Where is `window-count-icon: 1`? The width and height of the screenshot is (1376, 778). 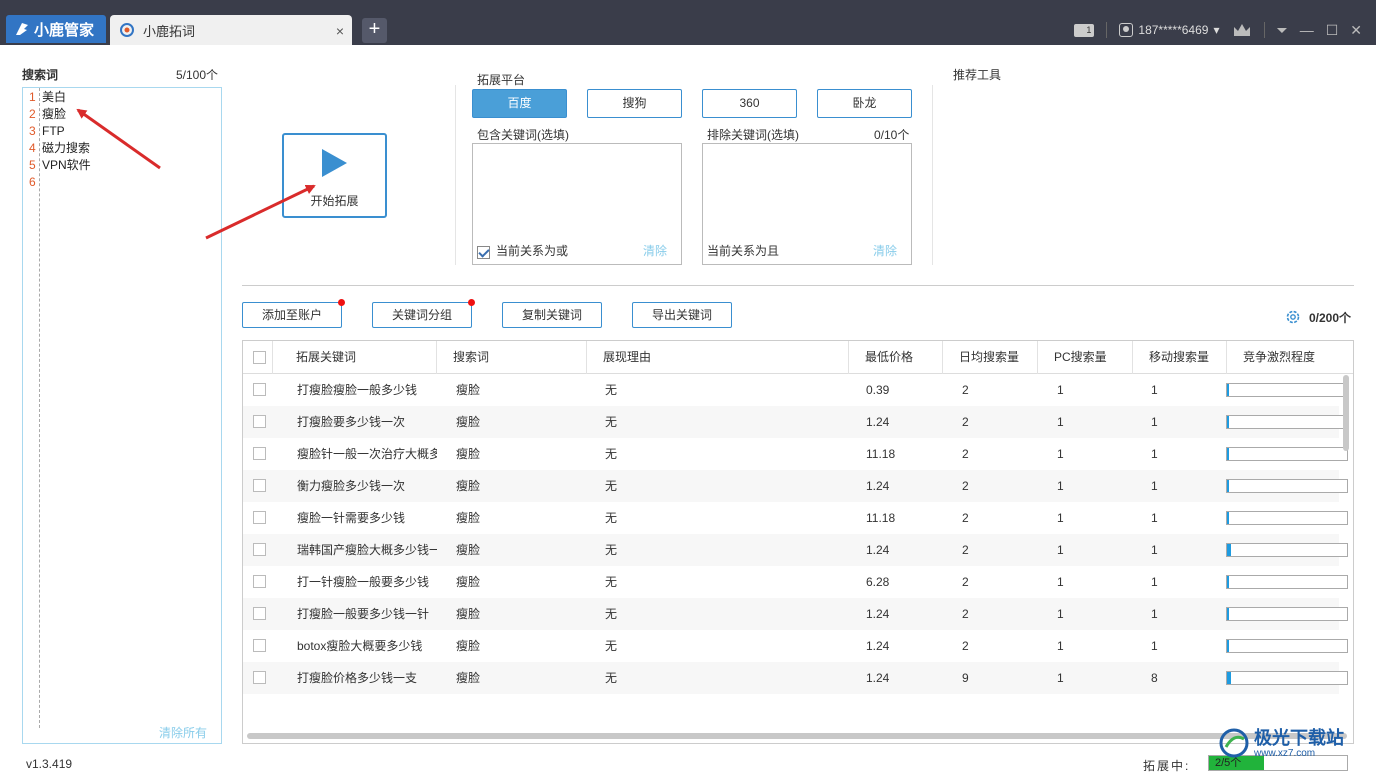
window-count-icon: 1 is located at coordinates (1084, 30).